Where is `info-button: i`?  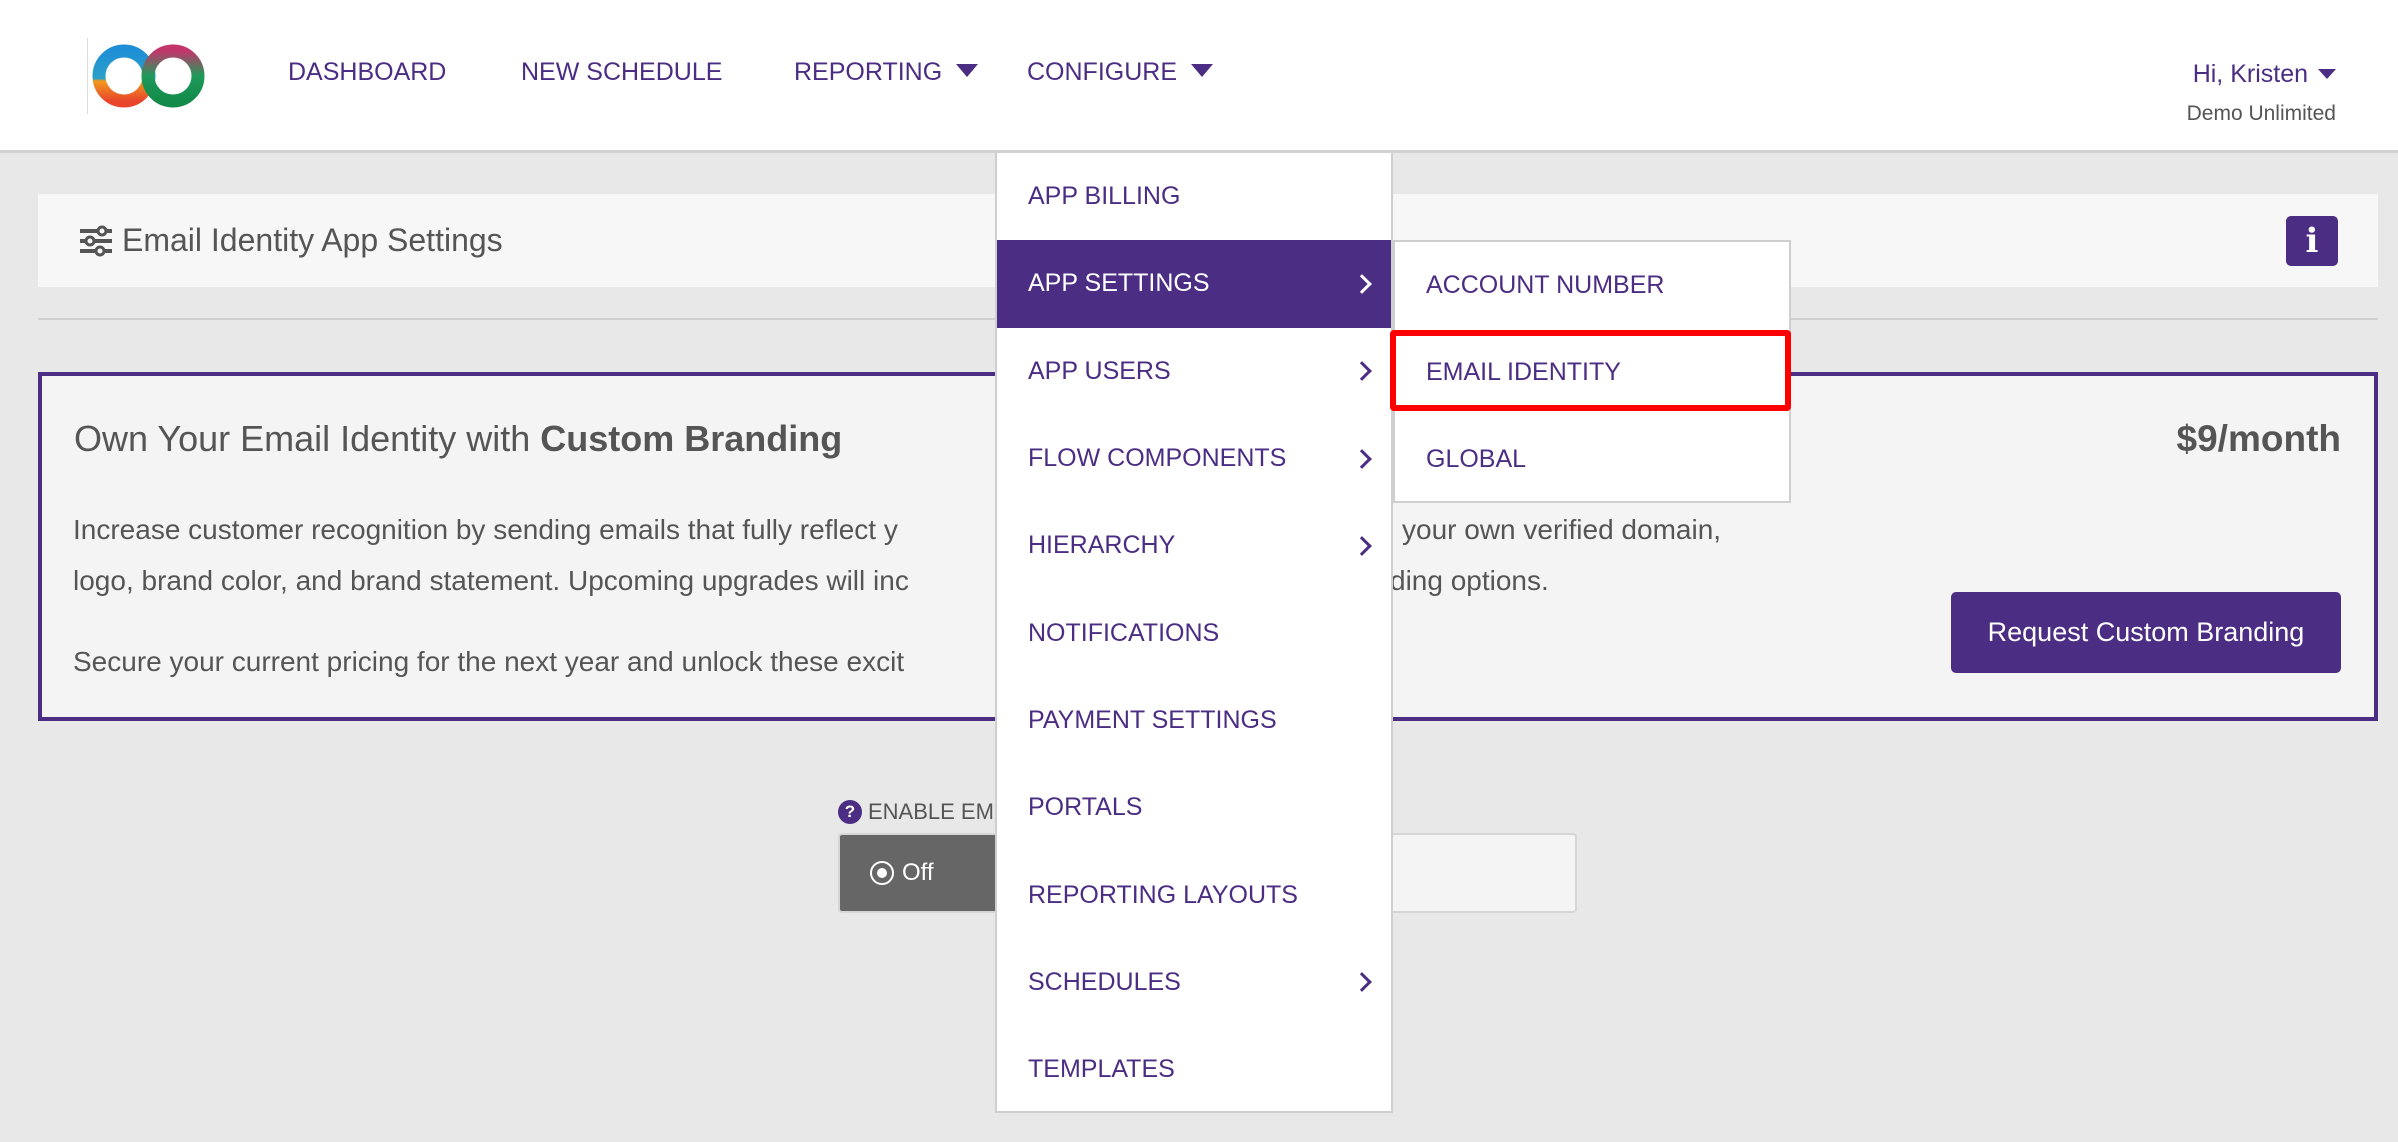 info-button: i is located at coordinates (2312, 241).